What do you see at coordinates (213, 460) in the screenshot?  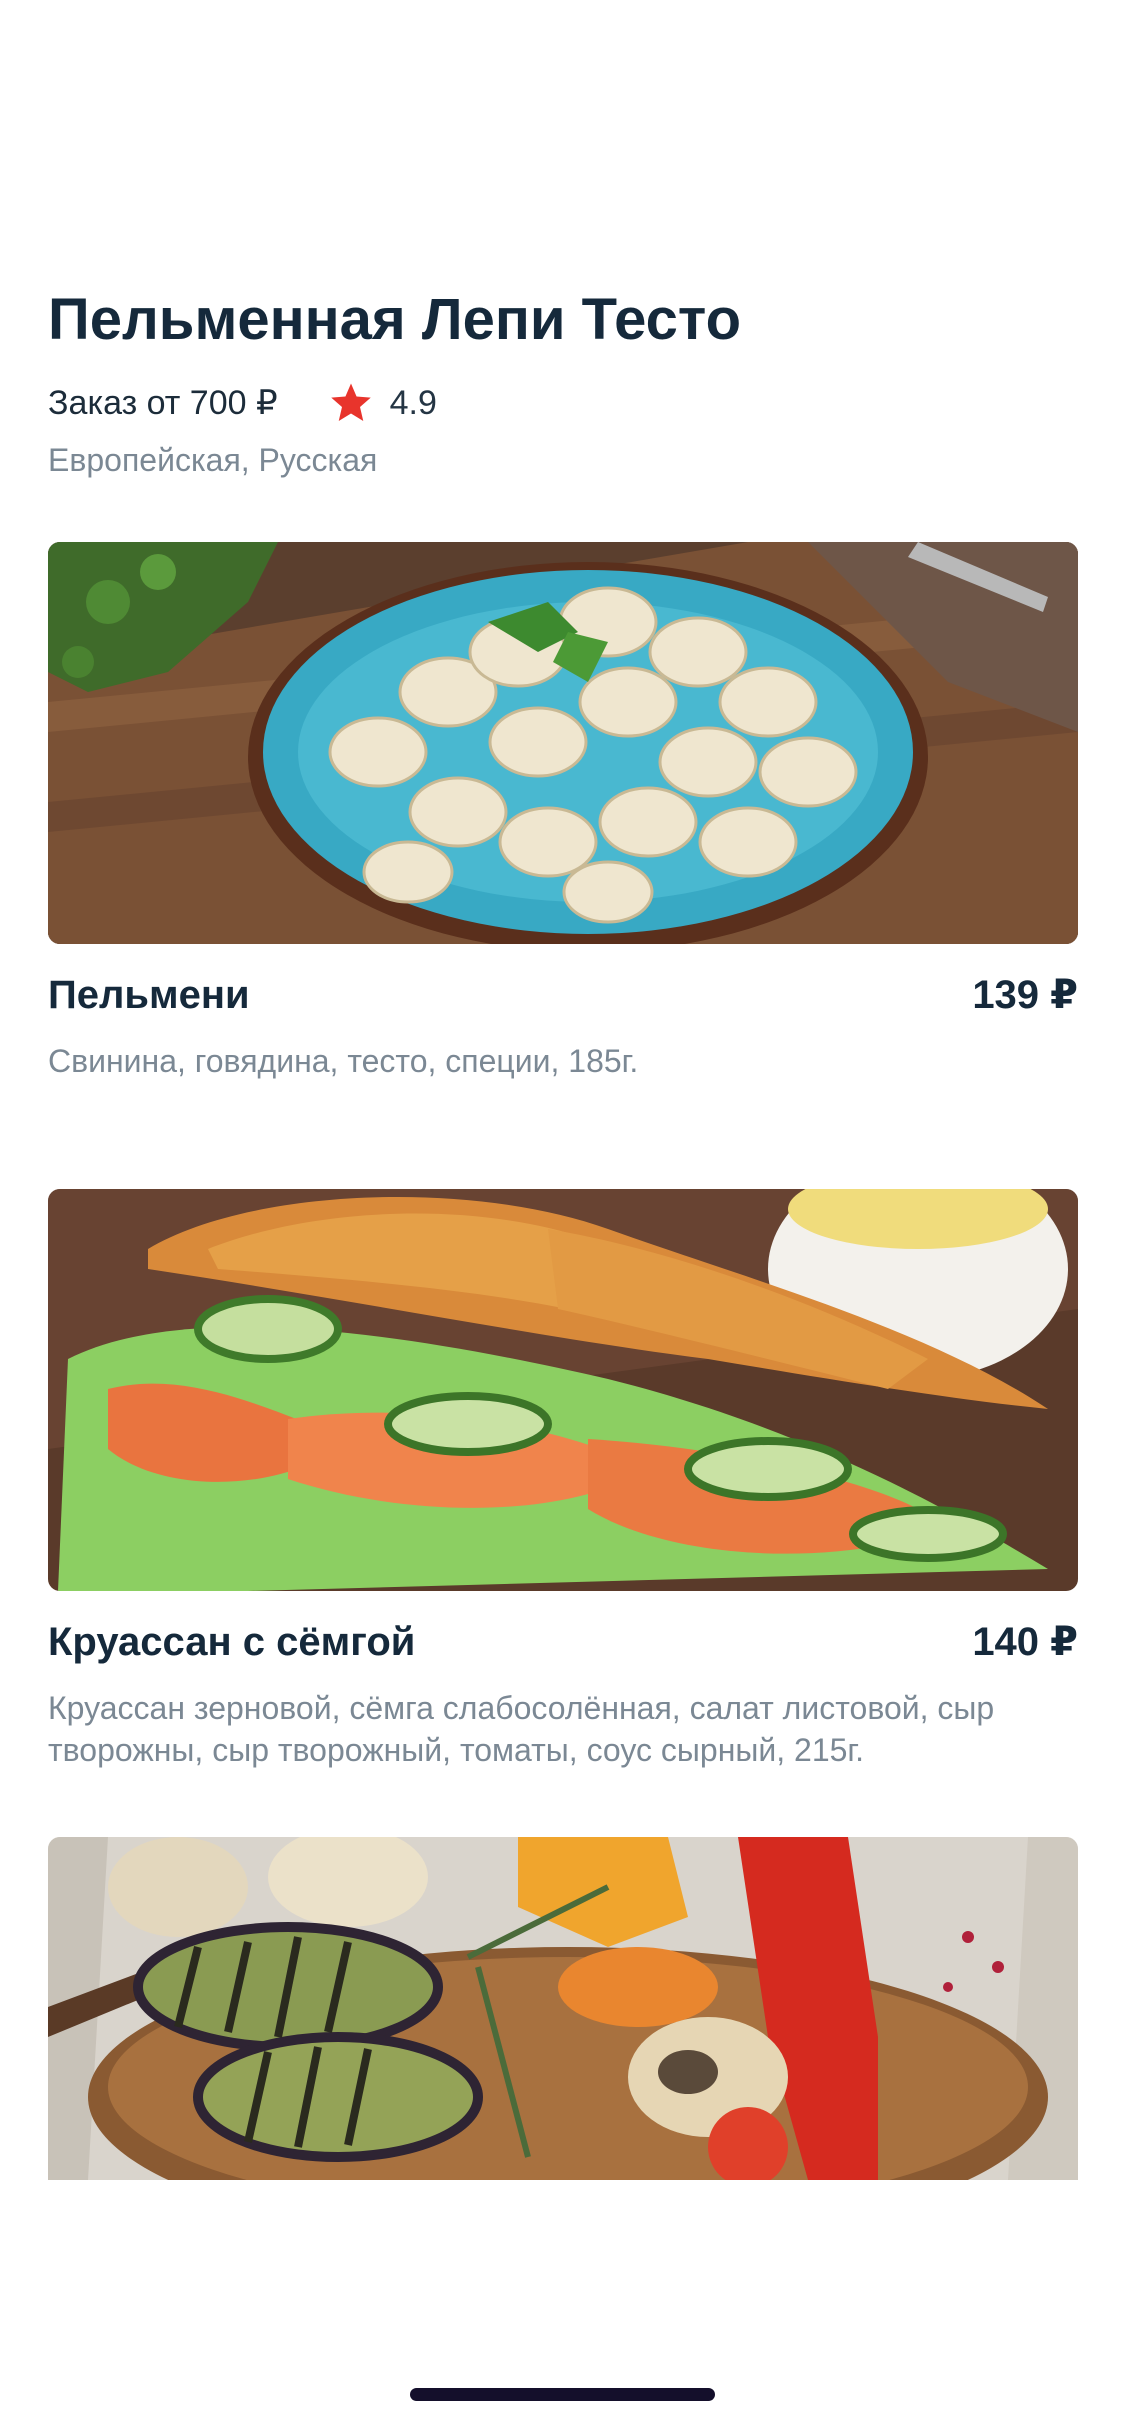 I see `cuisine-label: Европейская, Русская` at bounding box center [213, 460].